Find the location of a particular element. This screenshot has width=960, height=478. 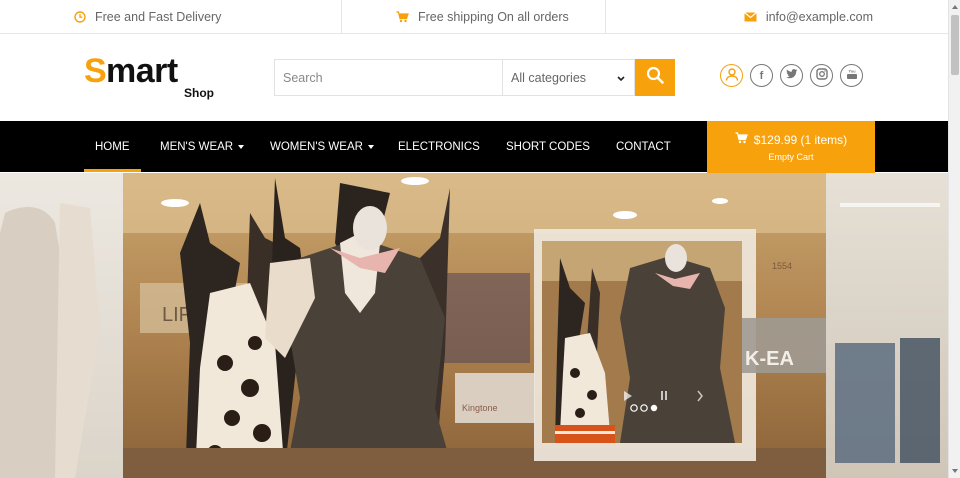

clock-icon is located at coordinates (80, 17).